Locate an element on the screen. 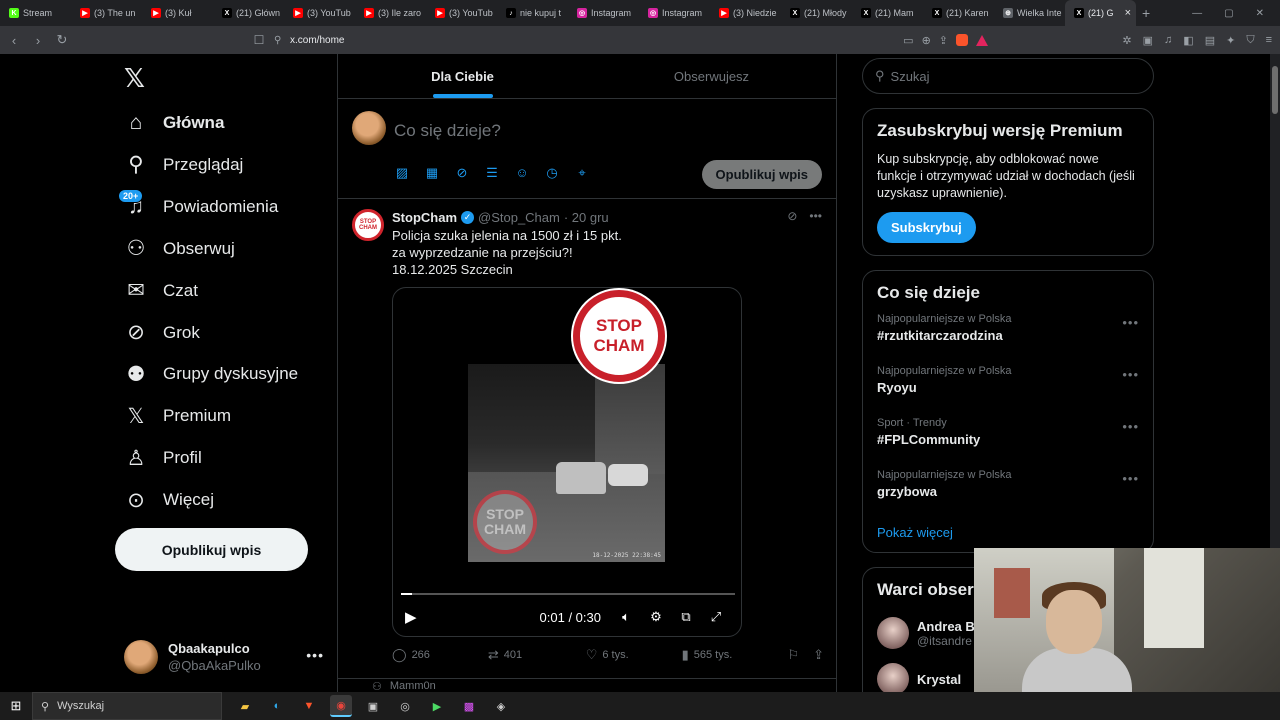 The width and height of the screenshot is (1280, 720). account-switcher: Qbaakapulco @QbaAkaPulko ••• is located at coordinates (224, 657).